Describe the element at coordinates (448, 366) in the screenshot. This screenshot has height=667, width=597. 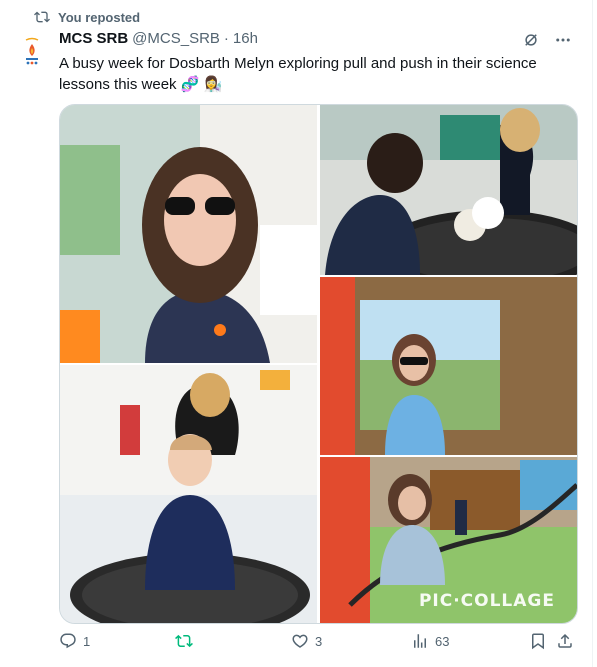
I see `photo-girl-mirror` at that location.